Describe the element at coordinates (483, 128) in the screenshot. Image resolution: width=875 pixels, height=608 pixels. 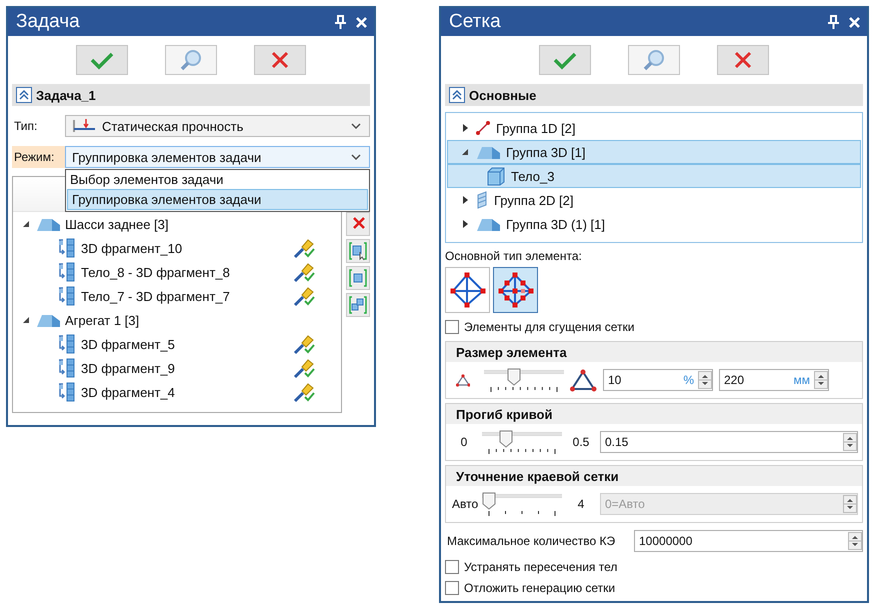
I see `line-icon` at that location.